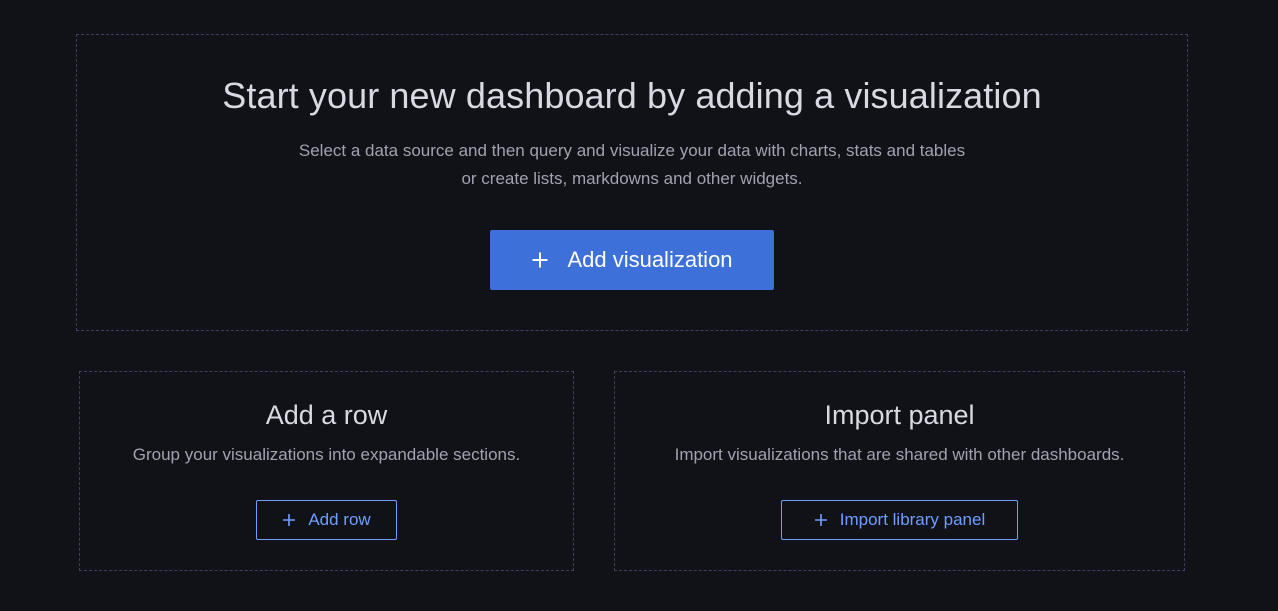 The width and height of the screenshot is (1278, 611). I want to click on import-library-panel-label: Import library panel, so click(912, 519).